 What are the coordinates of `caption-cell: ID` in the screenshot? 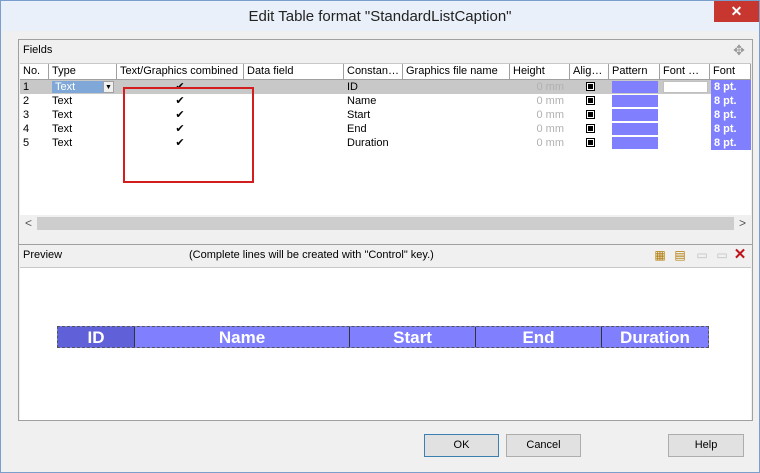 It's located at (96, 337).